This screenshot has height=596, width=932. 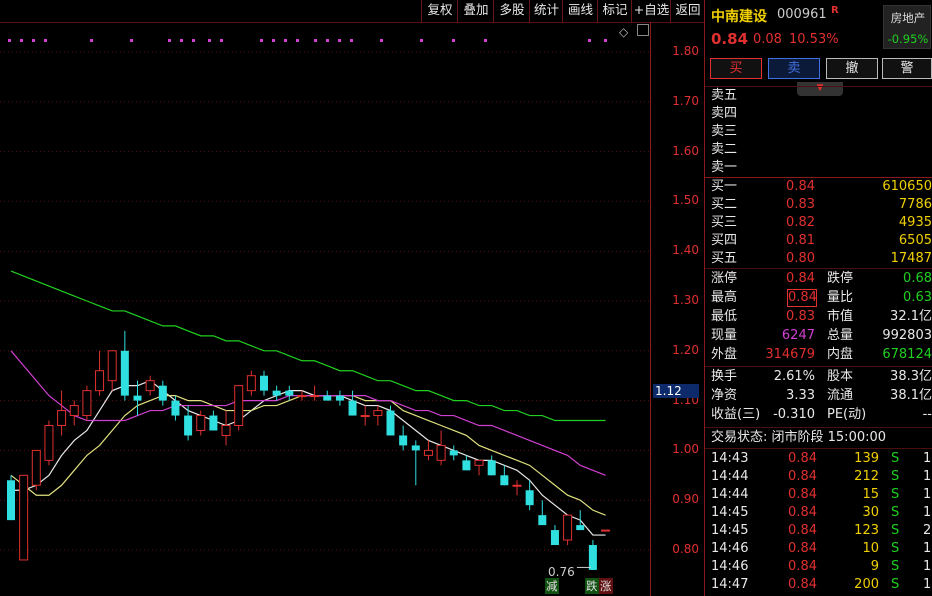 What do you see at coordinates (546, 11) in the screenshot?
I see `statistics-button: 统计` at bounding box center [546, 11].